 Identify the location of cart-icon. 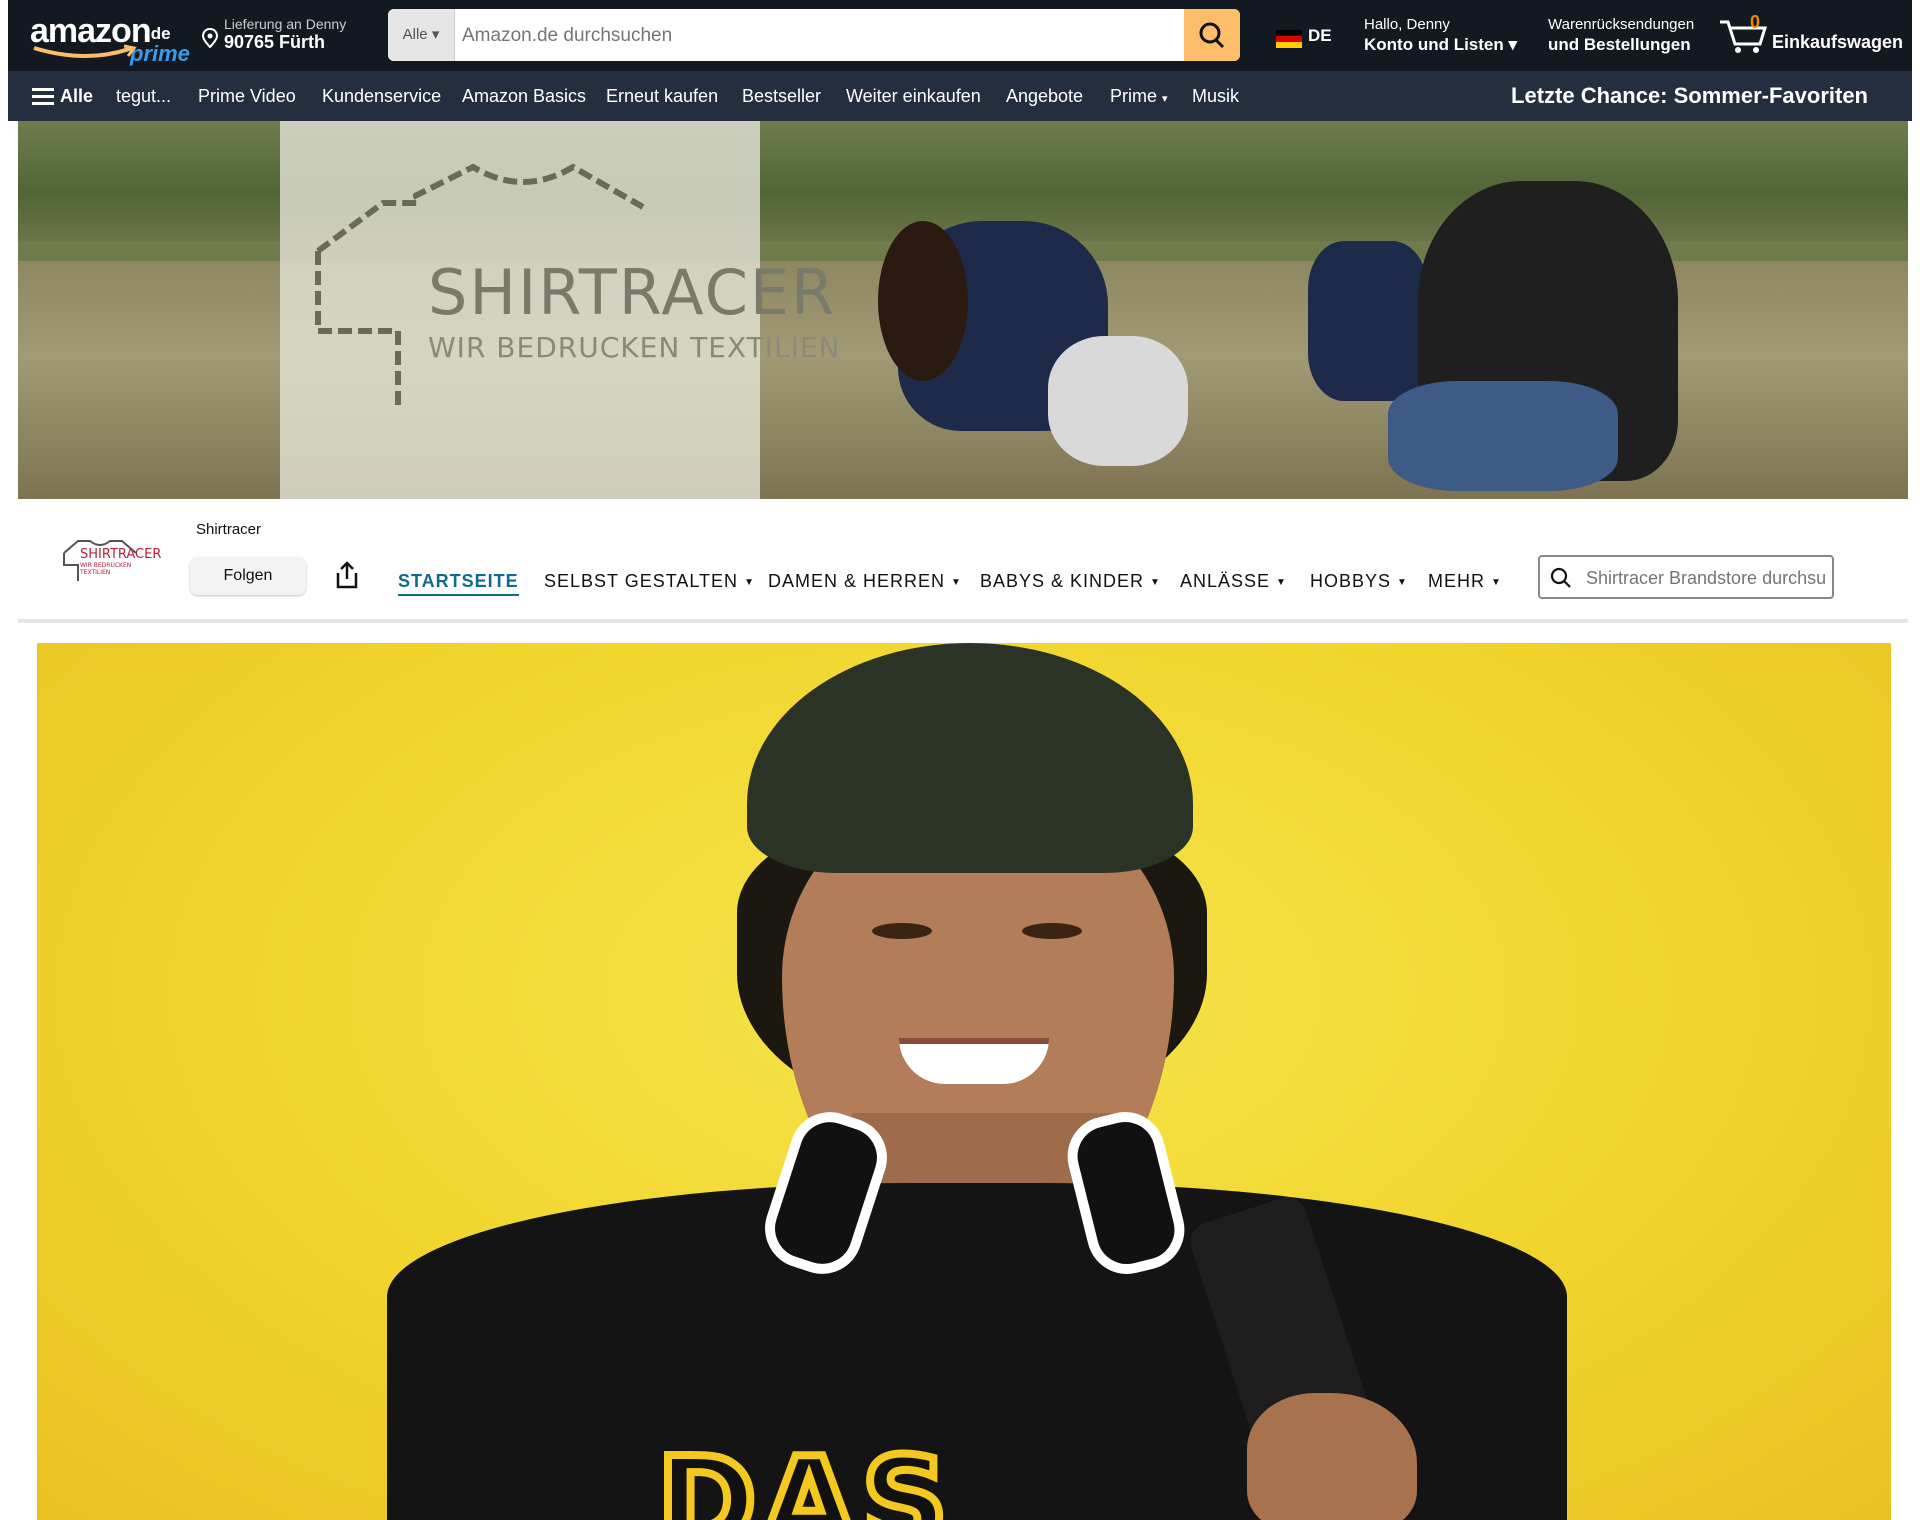
(1744, 36).